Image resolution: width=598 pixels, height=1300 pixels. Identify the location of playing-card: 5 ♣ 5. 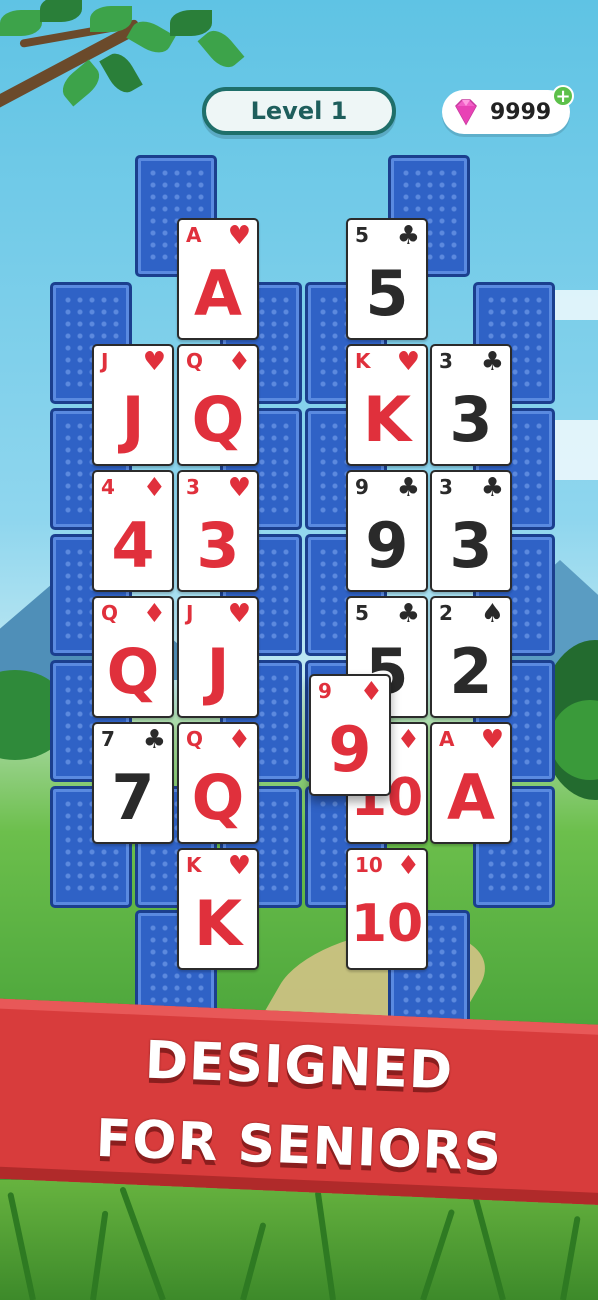
(387, 279).